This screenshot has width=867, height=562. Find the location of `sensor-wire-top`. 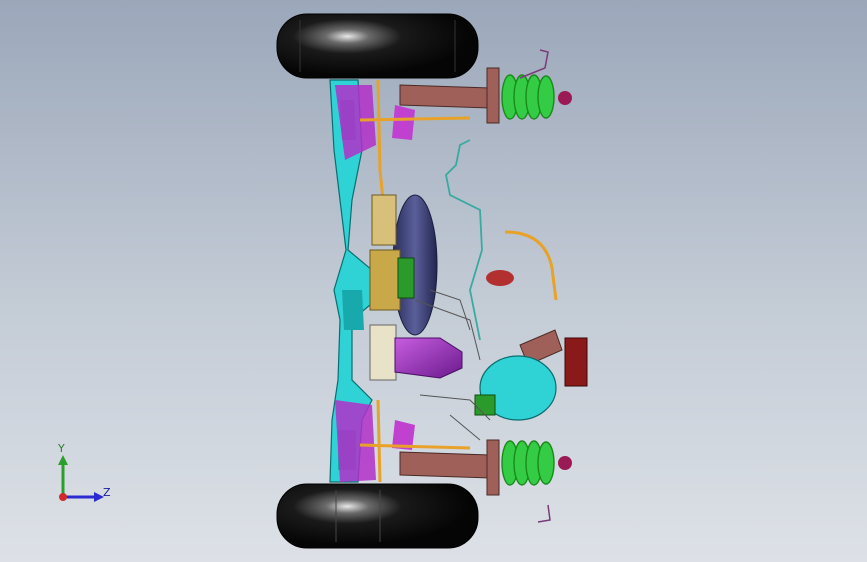

sensor-wire-top is located at coordinates (534, 64).